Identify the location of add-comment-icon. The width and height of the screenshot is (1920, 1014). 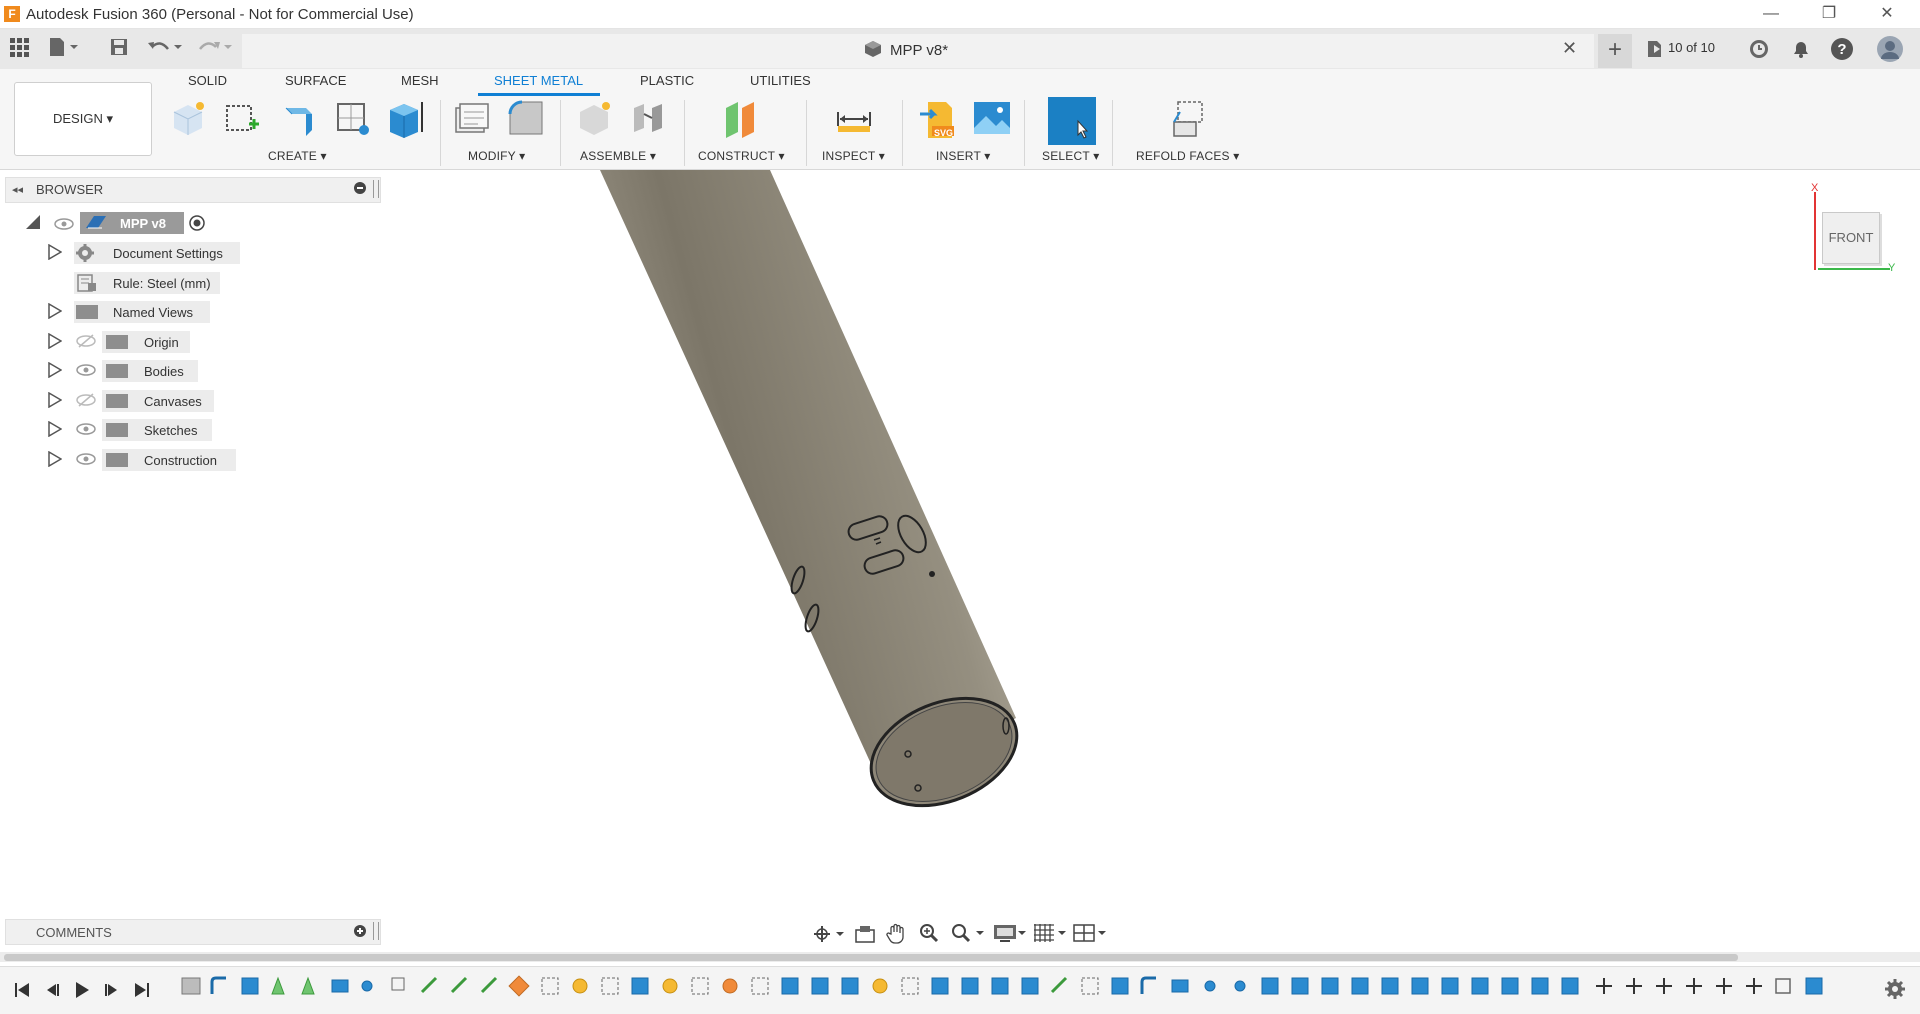
(360, 931).